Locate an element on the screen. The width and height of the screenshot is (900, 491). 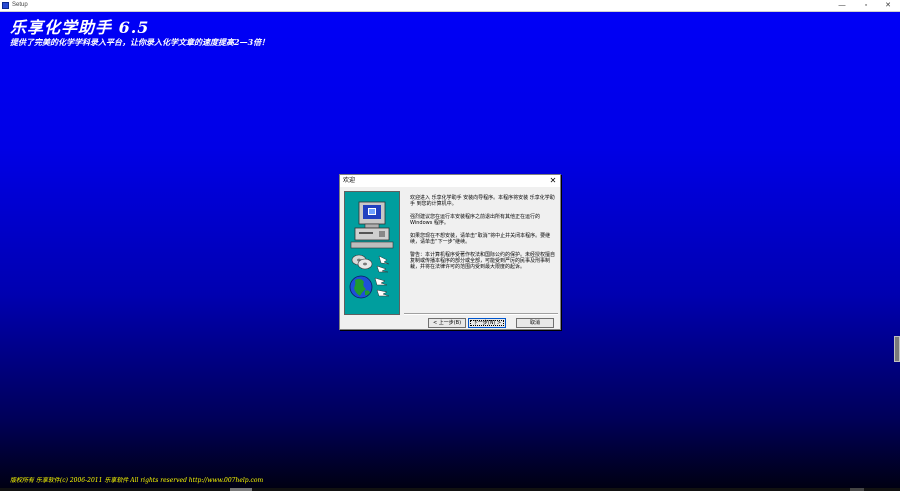
dialog-titlebar: 欢迎 ✕ is located at coordinates (450, 181).